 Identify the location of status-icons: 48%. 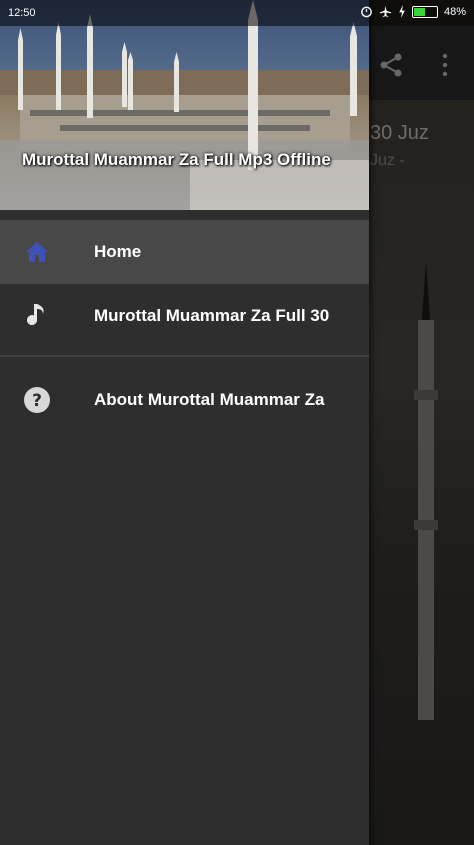
(413, 11).